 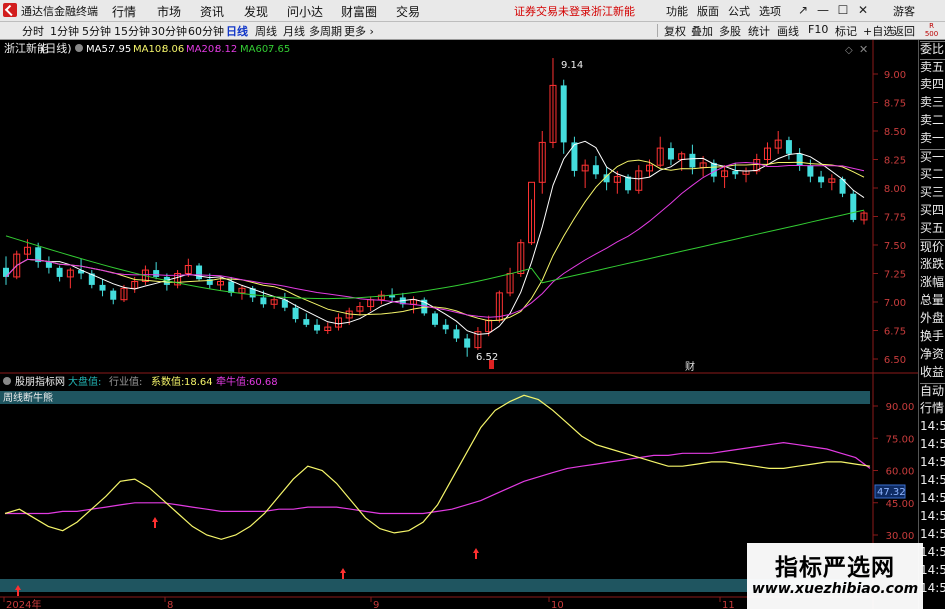 I want to click on indicator-tick-label: 75.00, so click(x=900, y=439).